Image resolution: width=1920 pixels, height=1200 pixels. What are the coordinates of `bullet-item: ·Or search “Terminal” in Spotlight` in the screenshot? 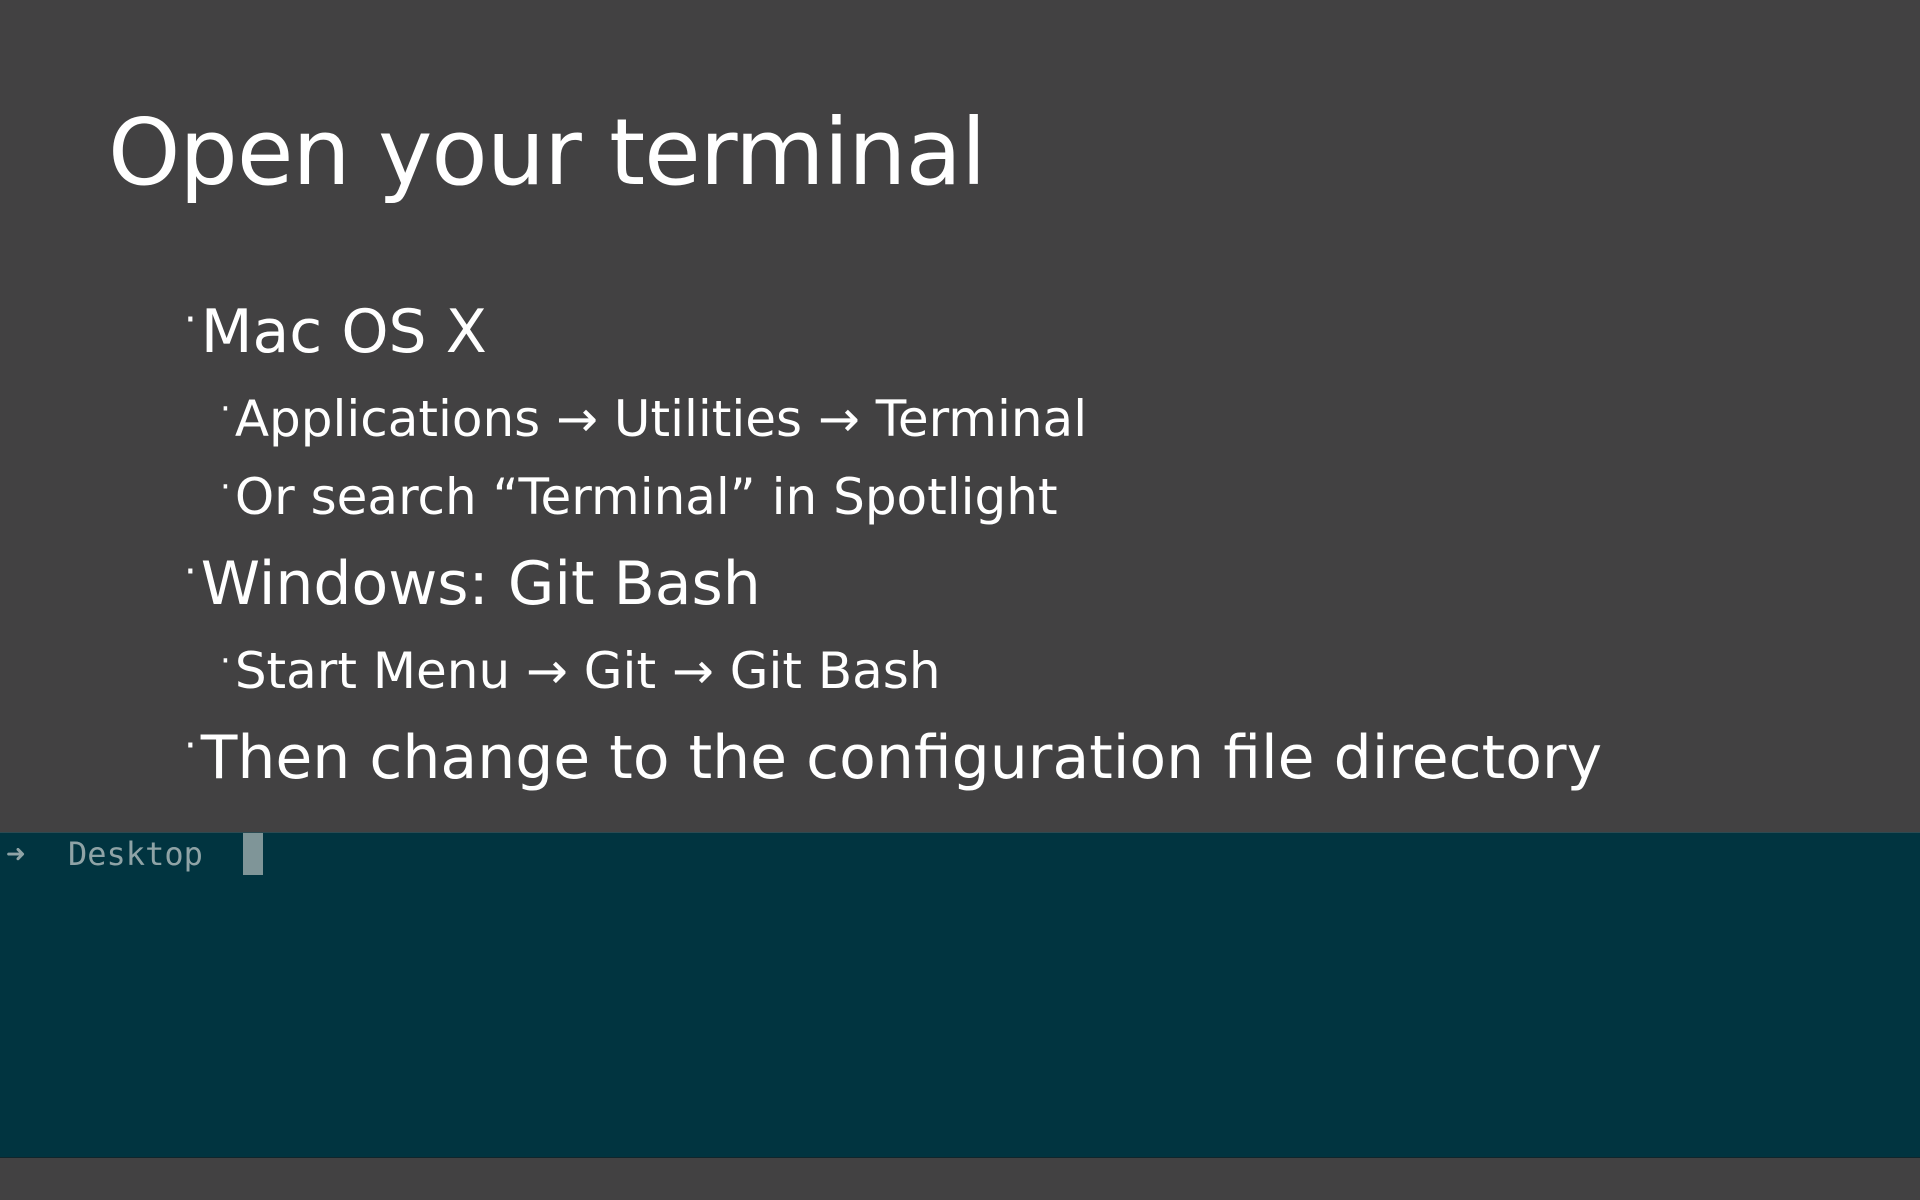 It's located at (639, 494).